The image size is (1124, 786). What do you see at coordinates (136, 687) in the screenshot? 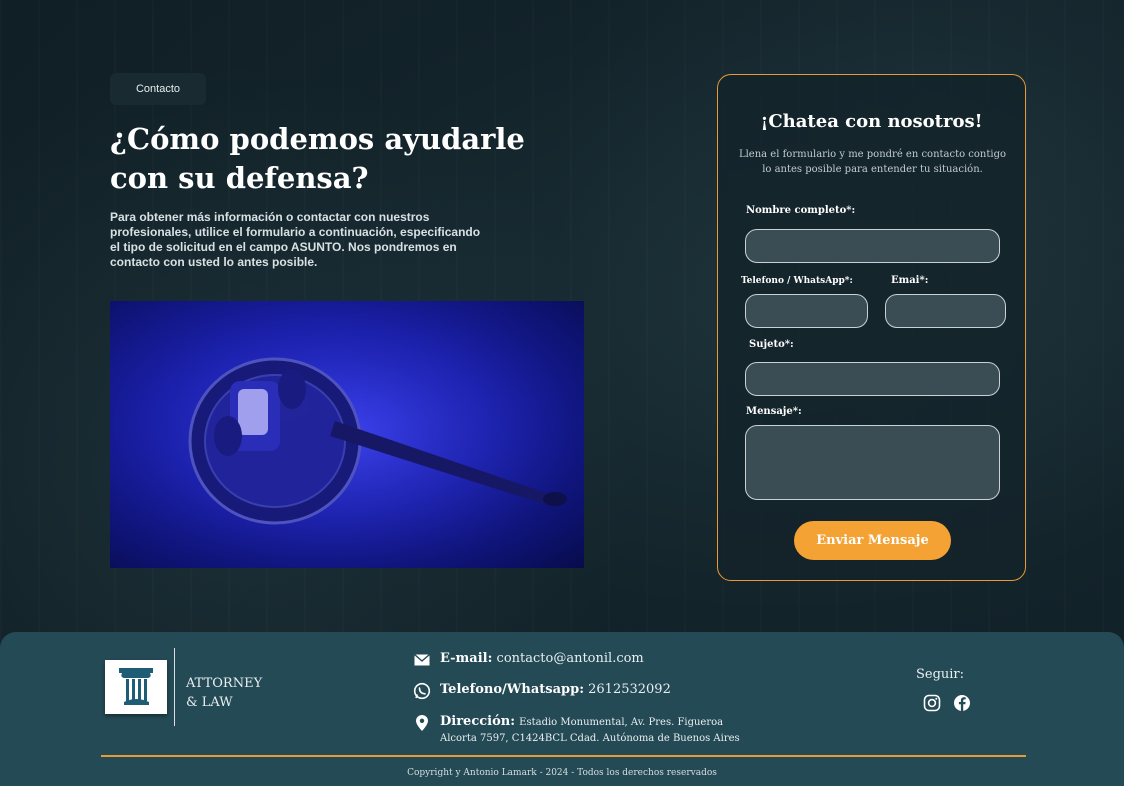
I see `pillar-logo-icon` at bounding box center [136, 687].